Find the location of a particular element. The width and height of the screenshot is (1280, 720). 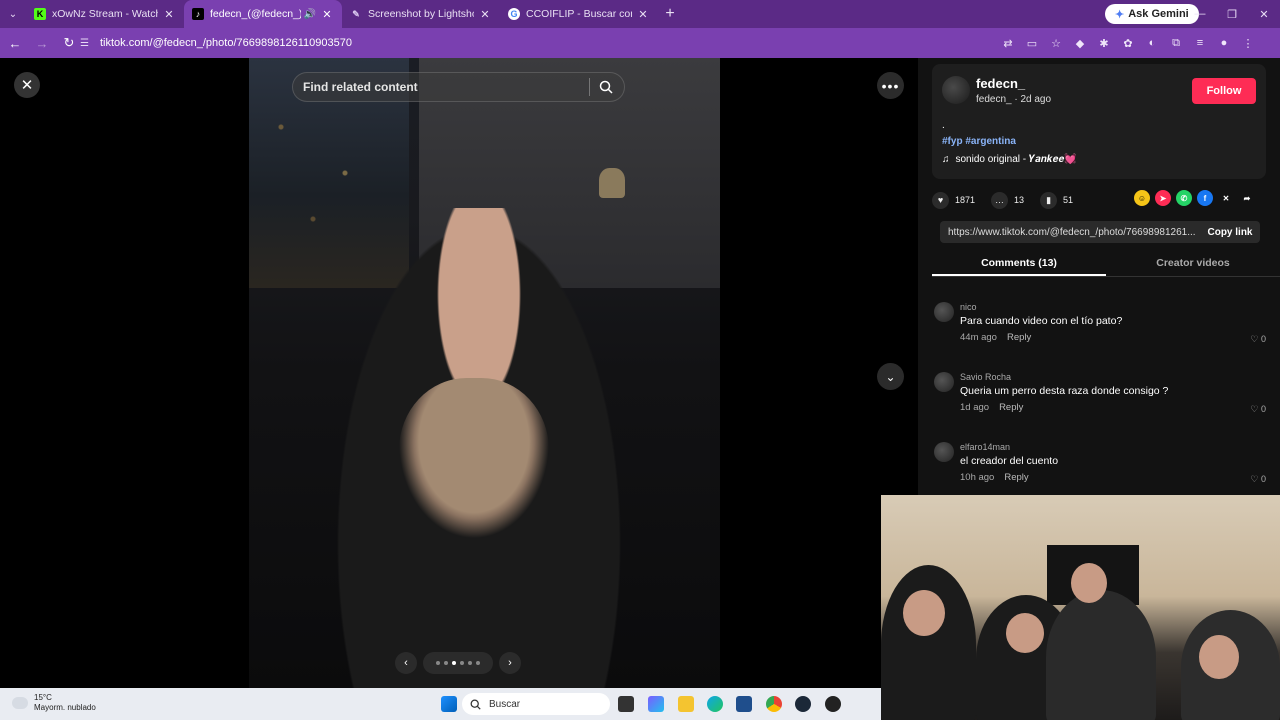

heart-icon: ♥ is located at coordinates (940, 200).